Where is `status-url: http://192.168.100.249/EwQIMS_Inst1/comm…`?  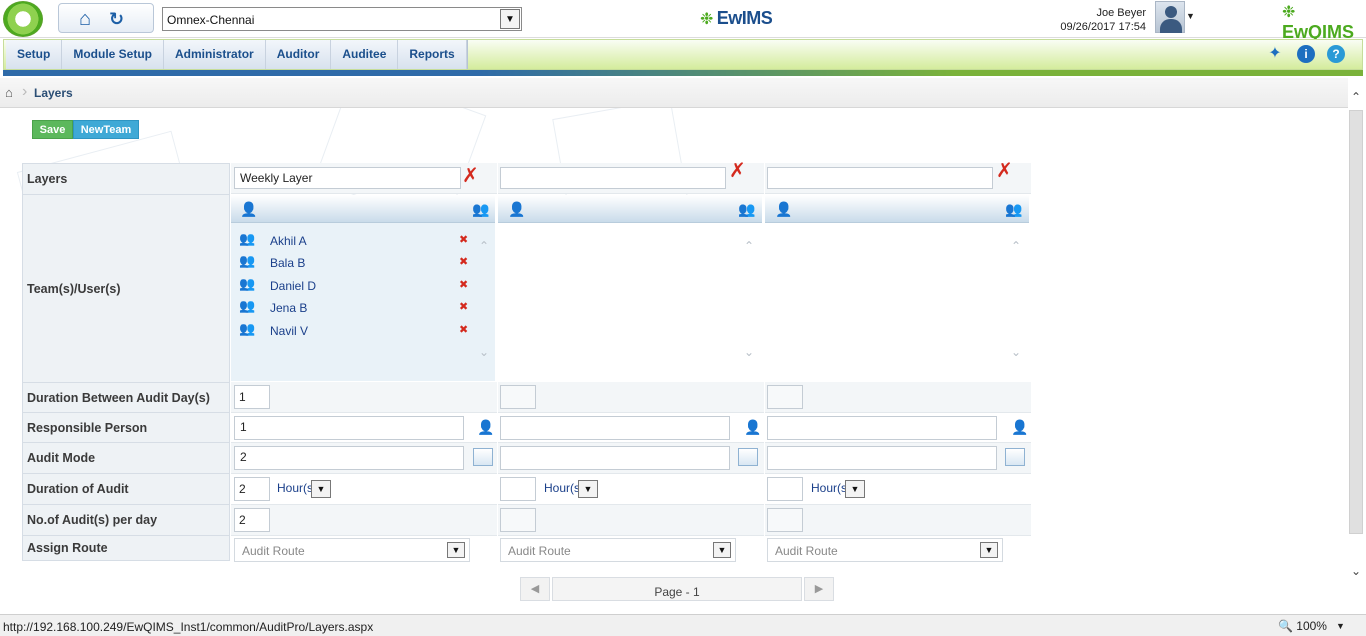
status-url: http://192.168.100.249/EwQIMS_Inst1/comm… is located at coordinates (188, 627).